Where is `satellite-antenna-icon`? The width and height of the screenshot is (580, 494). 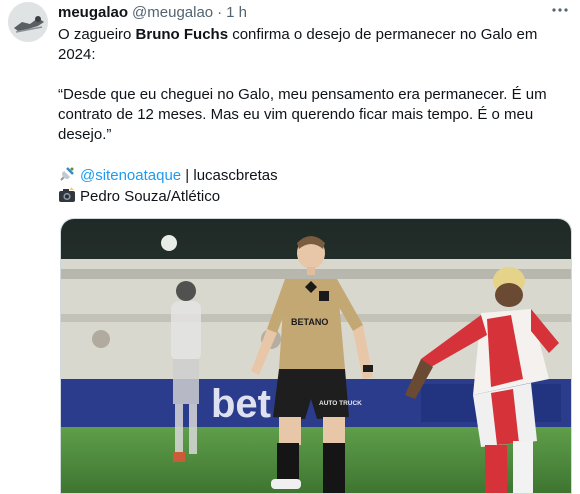
satellite-antenna-icon is located at coordinates (67, 174).